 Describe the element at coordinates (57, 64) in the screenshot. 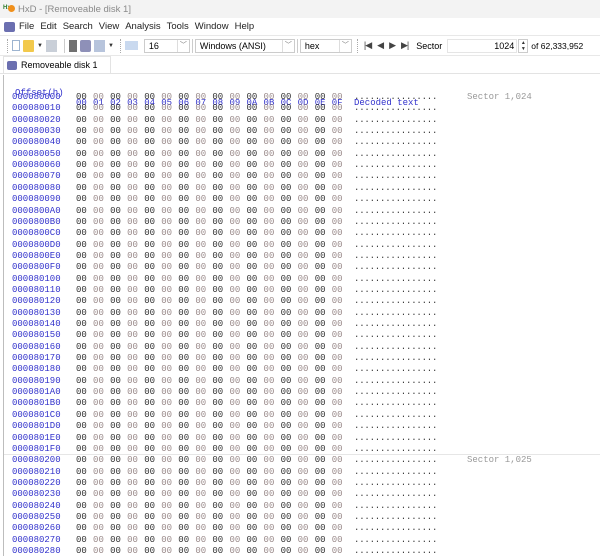

I see `tab-removeable-disk-1: Removeable disk 1` at that location.